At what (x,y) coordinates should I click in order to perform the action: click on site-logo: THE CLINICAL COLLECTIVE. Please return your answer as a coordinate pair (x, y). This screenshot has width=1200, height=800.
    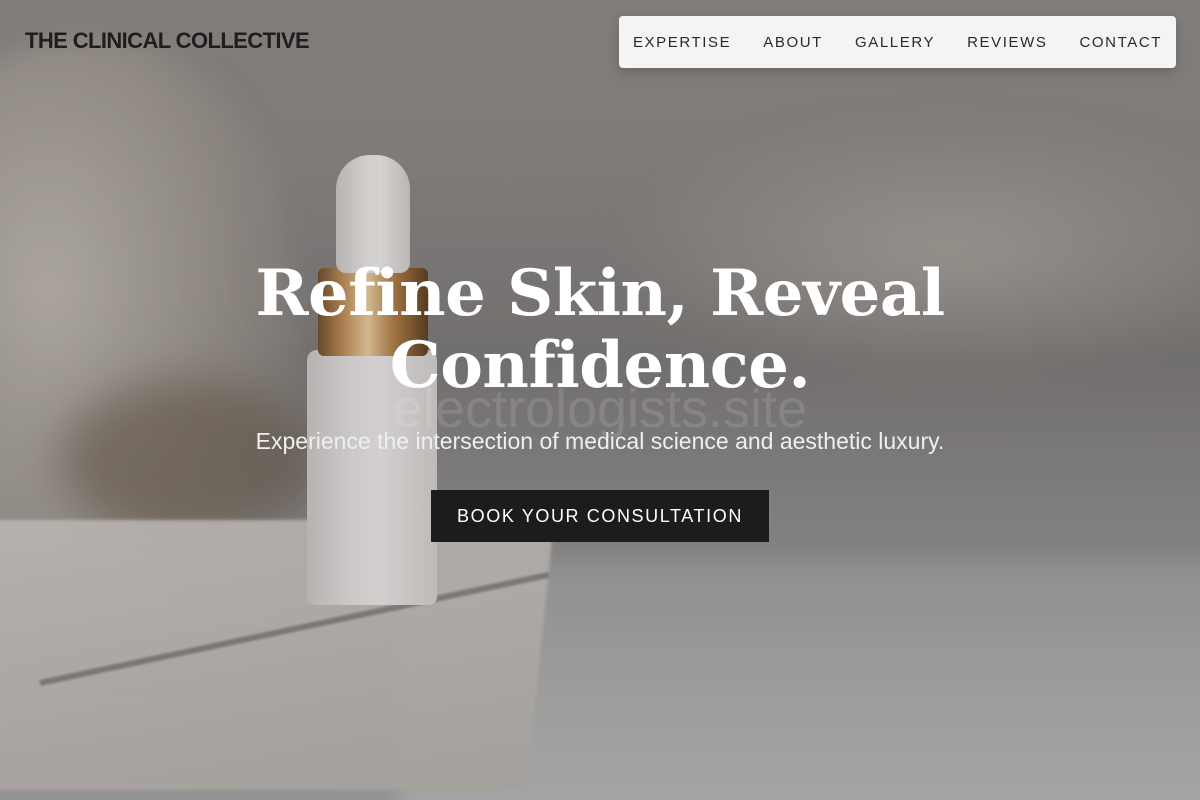
    Looking at the image, I should click on (167, 41).